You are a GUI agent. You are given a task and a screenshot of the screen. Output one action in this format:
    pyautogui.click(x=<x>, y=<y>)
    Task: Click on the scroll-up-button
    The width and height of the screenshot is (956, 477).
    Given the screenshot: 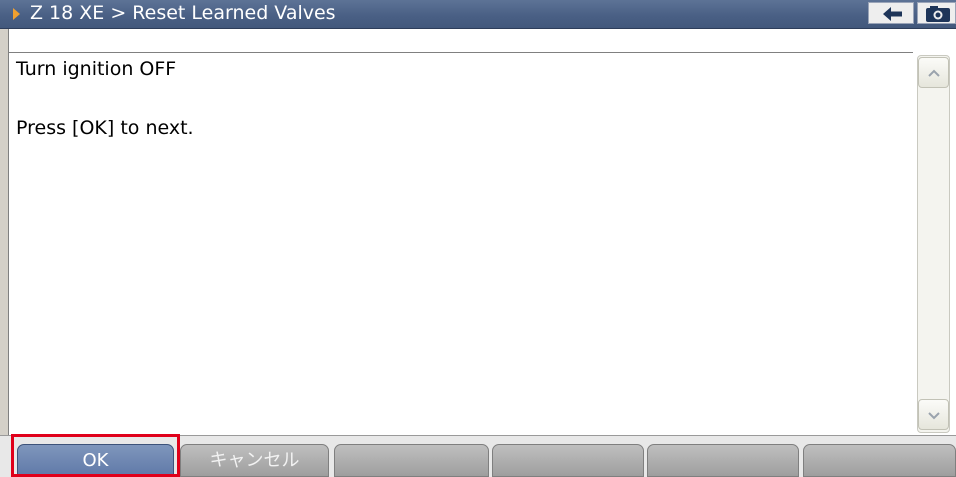 What is the action you would take?
    pyautogui.click(x=933, y=72)
    